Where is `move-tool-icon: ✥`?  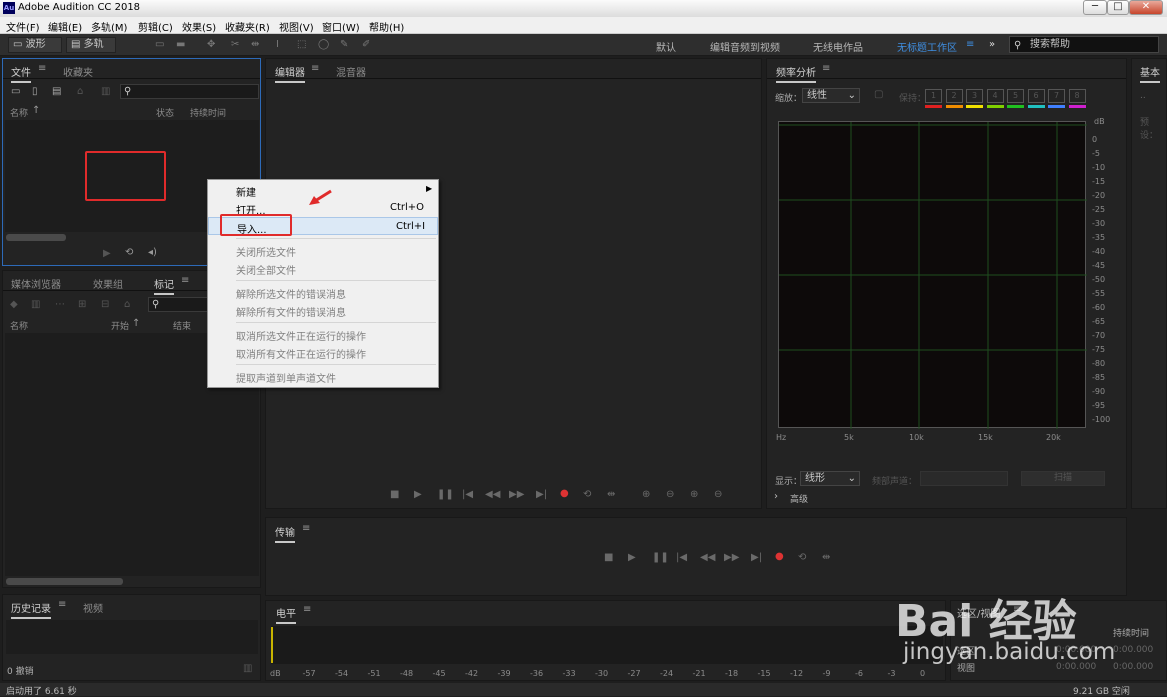
move-tool-icon: ✥ is located at coordinates (211, 44).